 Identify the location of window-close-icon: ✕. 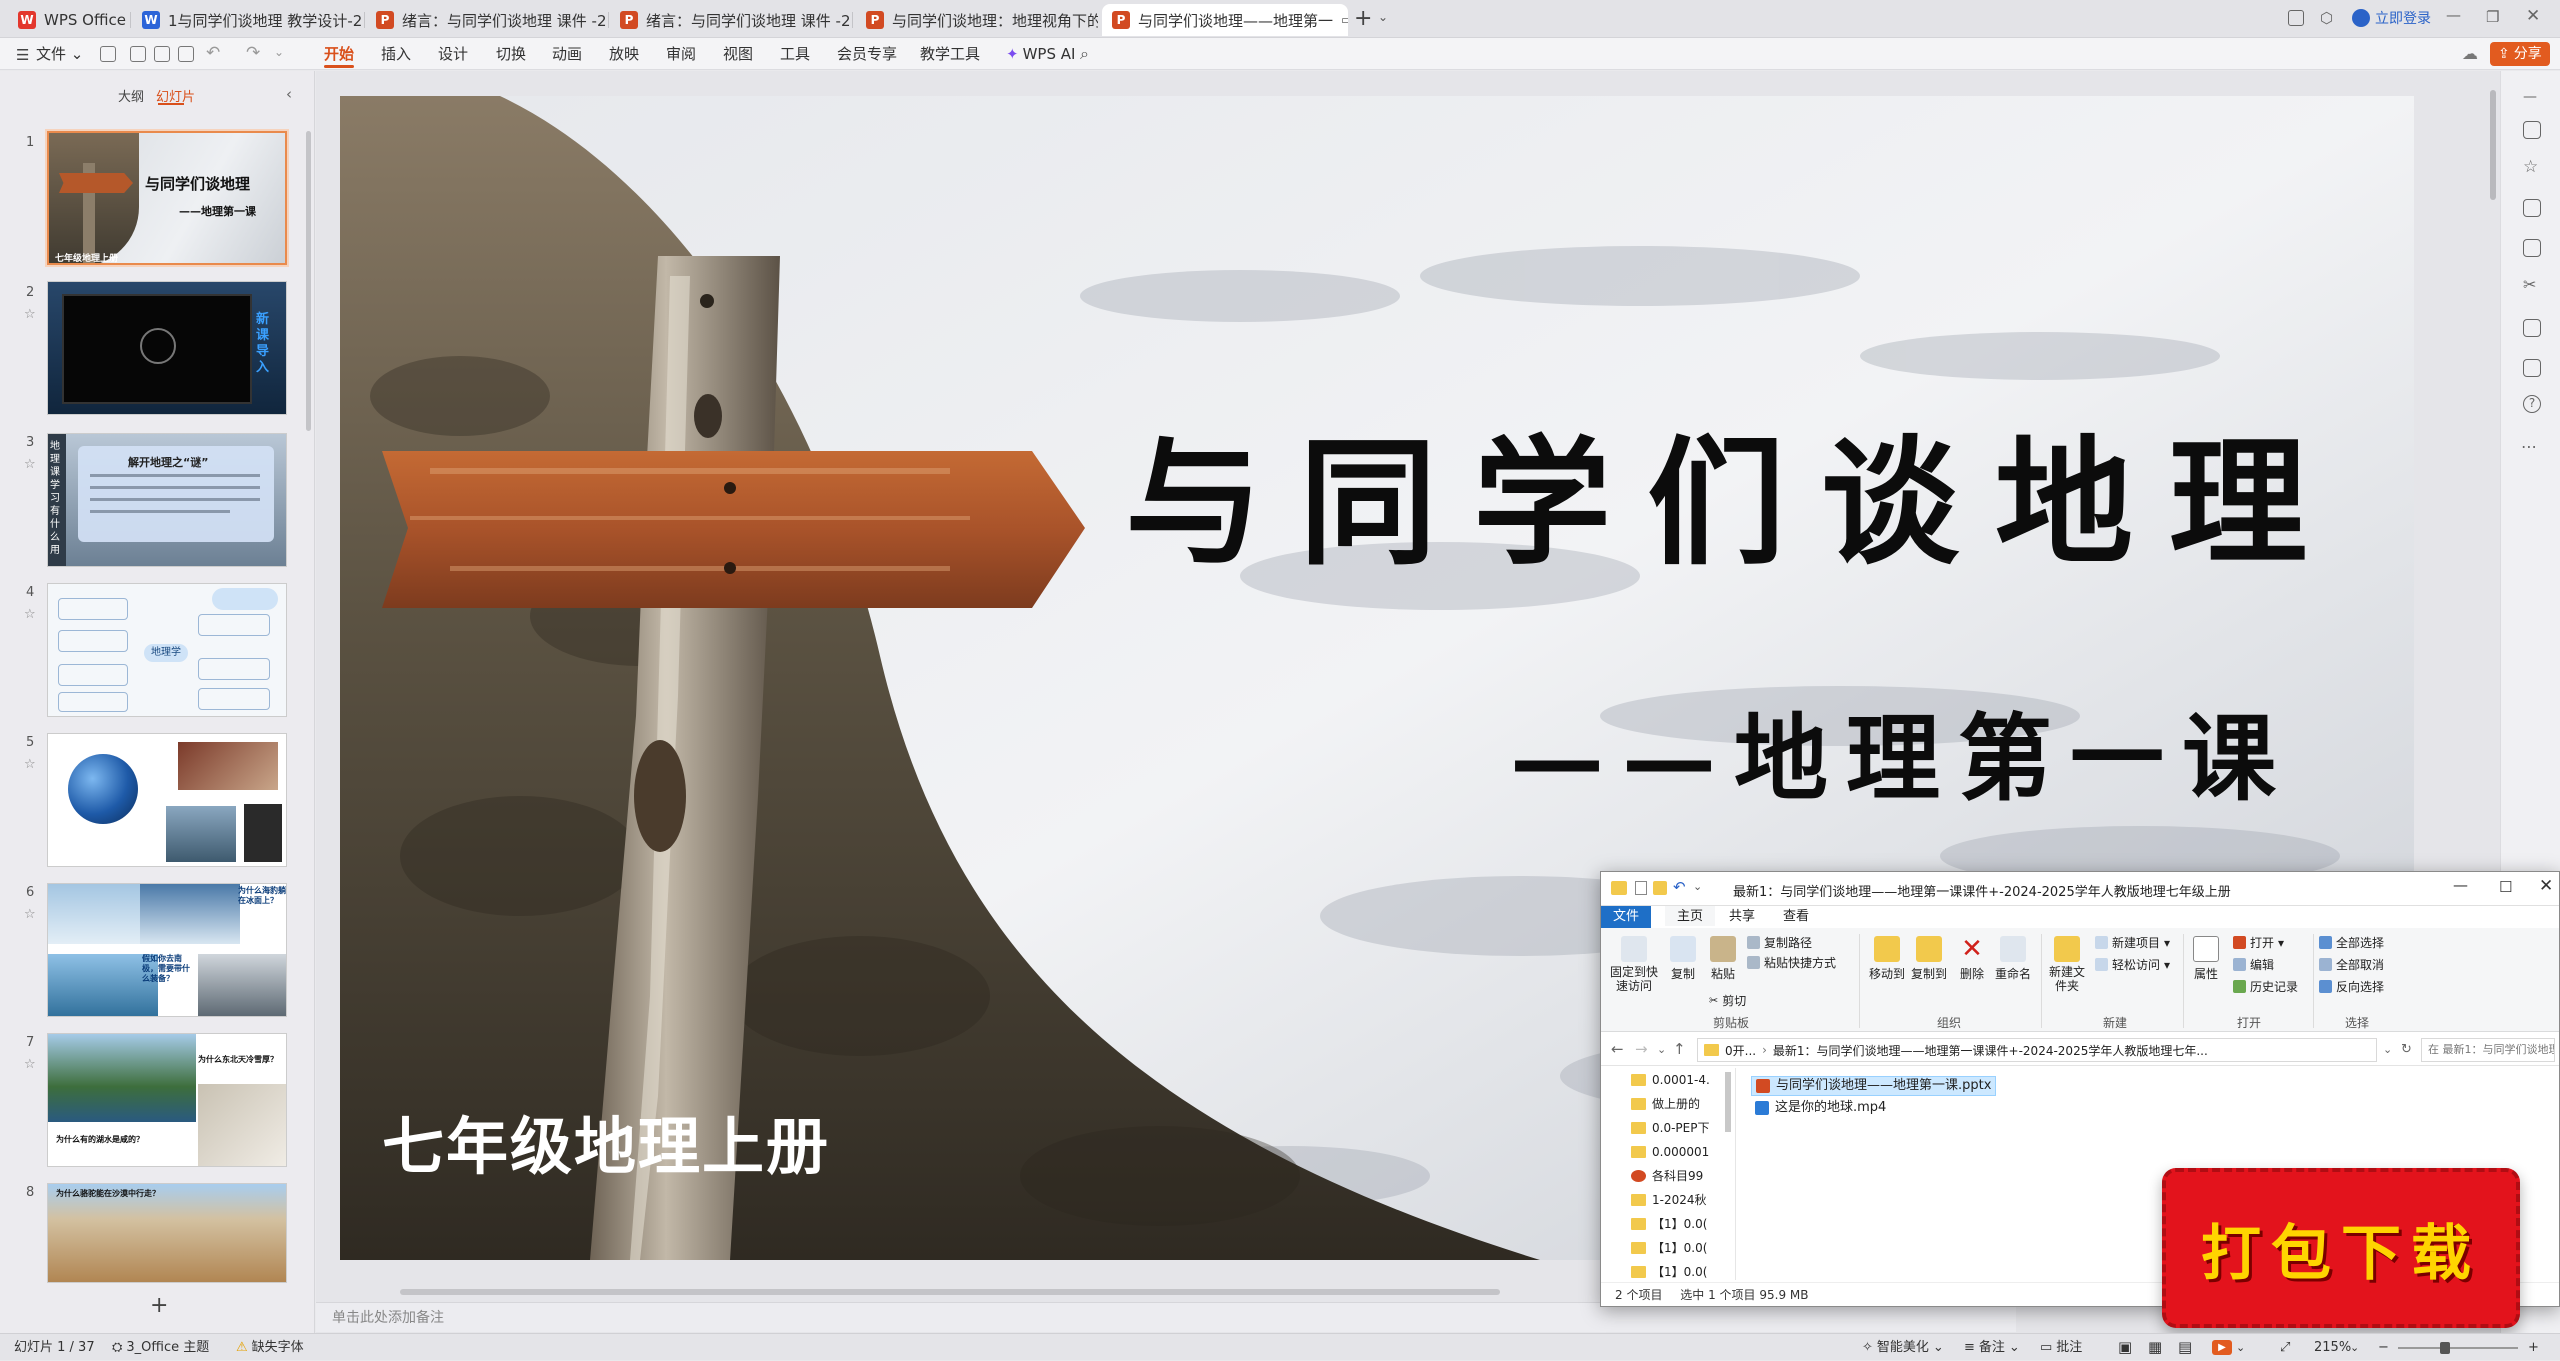
(2533, 16).